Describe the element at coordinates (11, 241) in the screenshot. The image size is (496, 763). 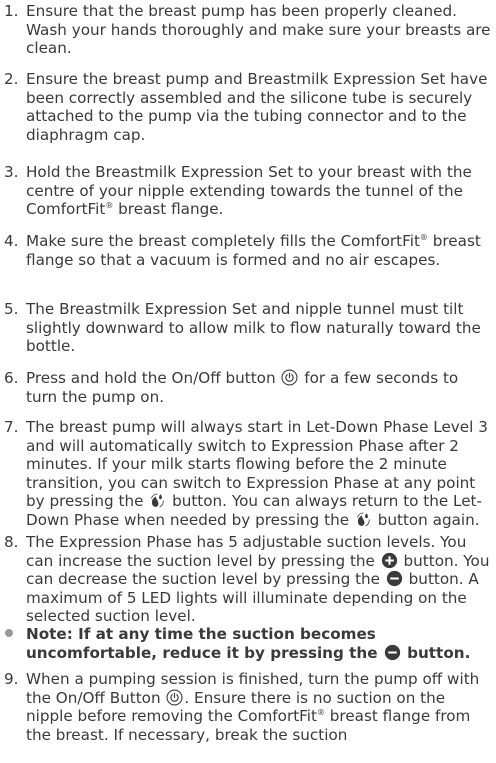
I see `item-number: 4.` at that location.